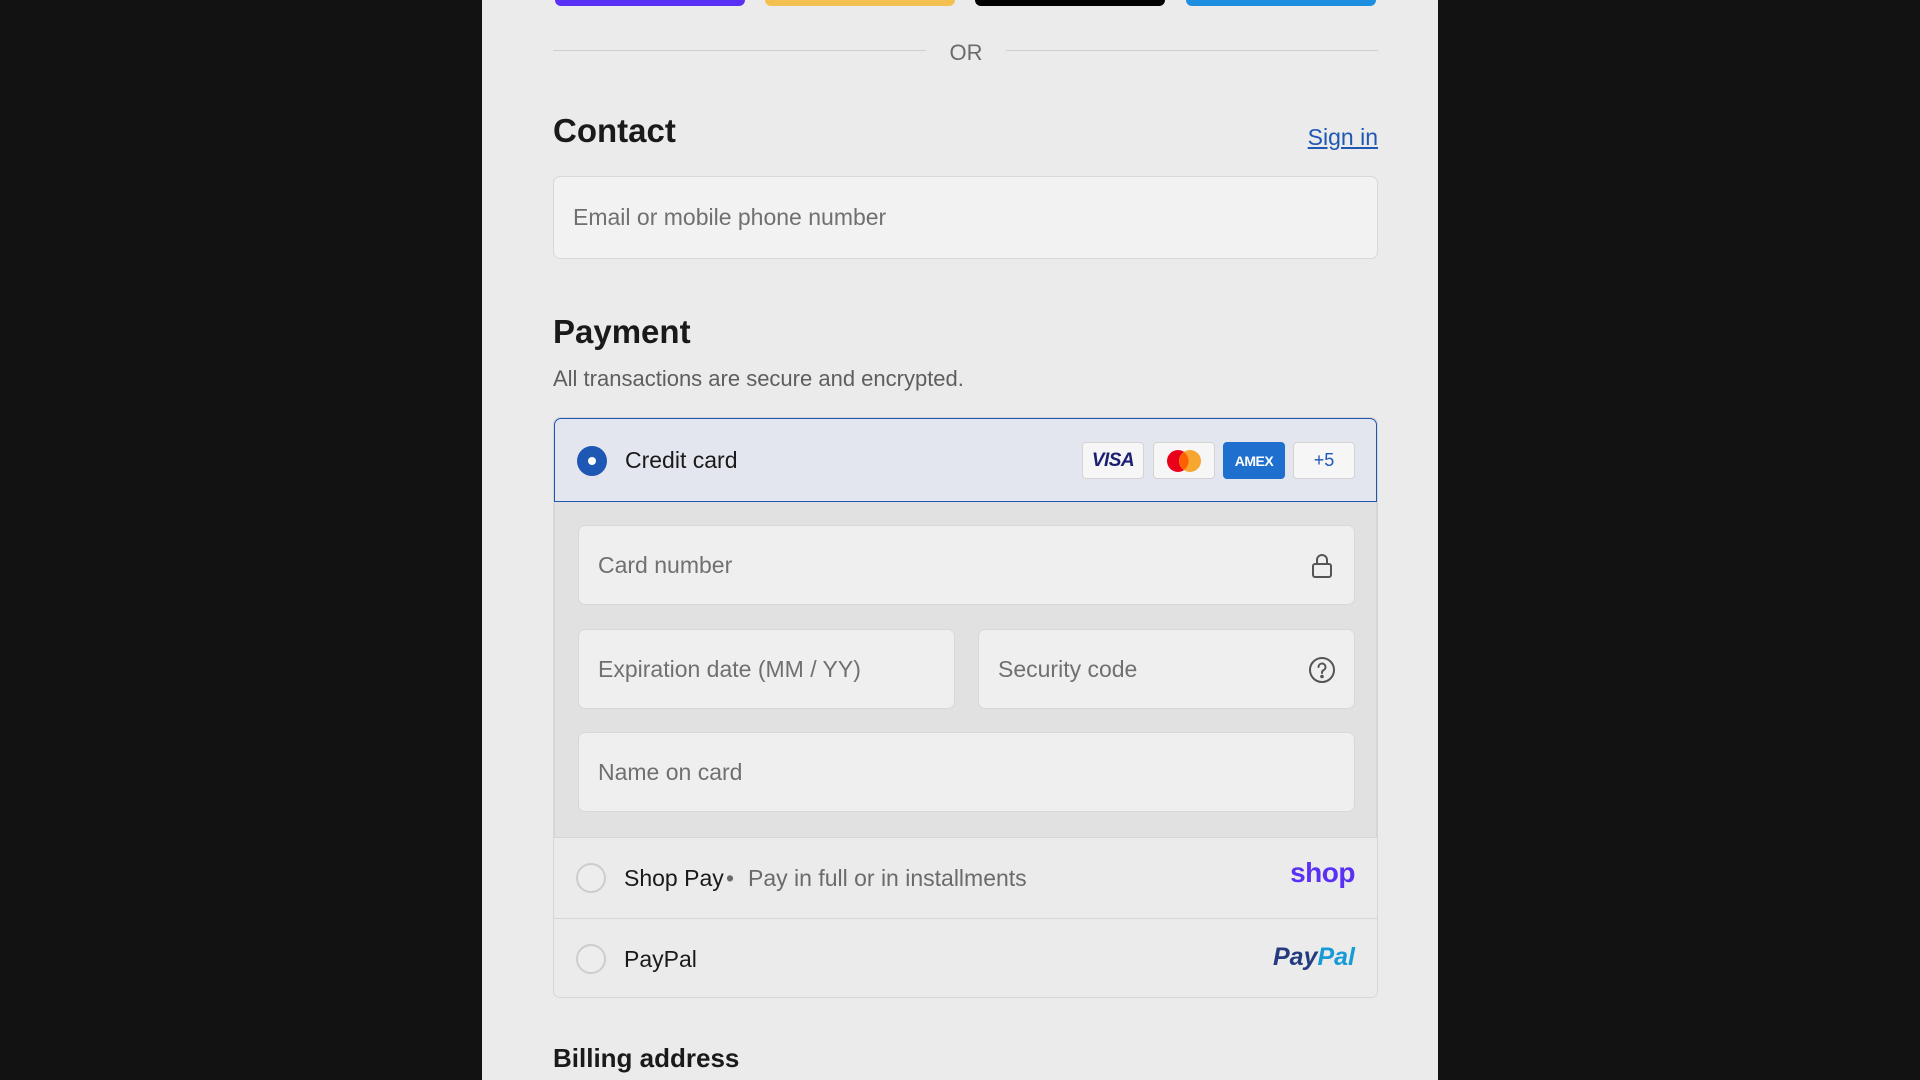  What do you see at coordinates (591, 959) in the screenshot?
I see `paypal-radio` at bounding box center [591, 959].